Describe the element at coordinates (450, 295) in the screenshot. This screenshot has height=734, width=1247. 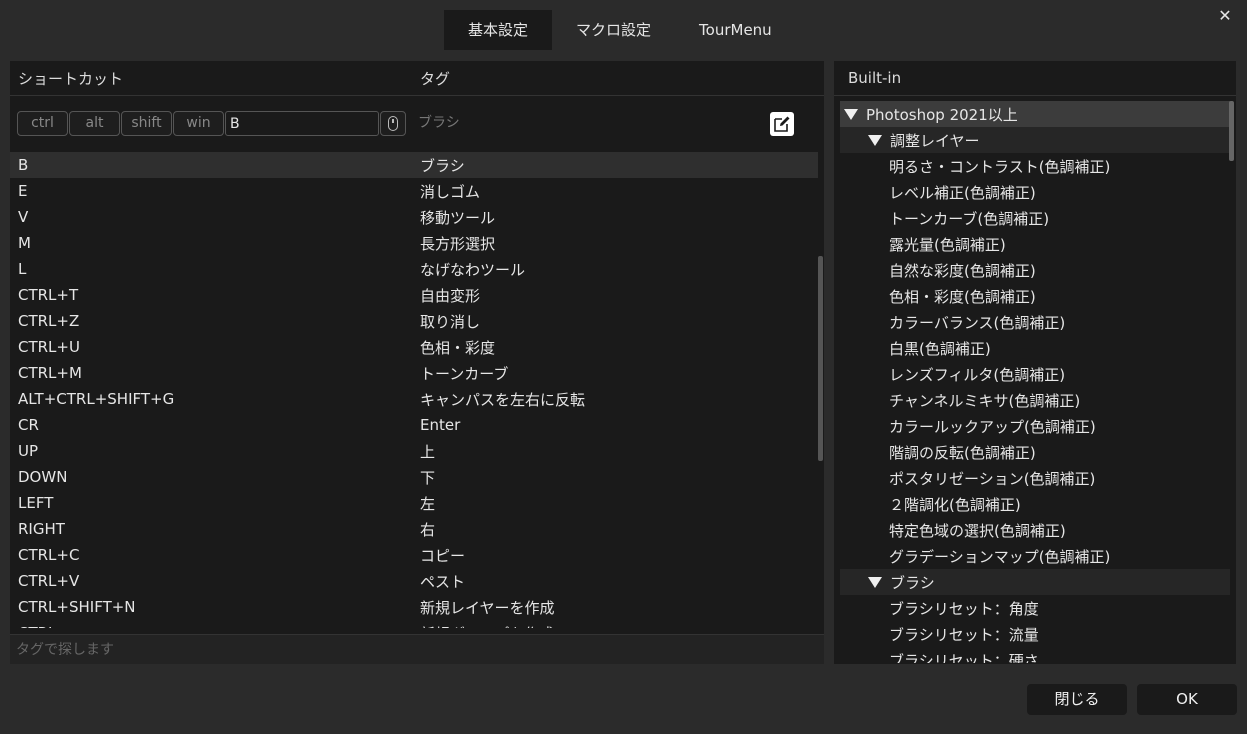
I see `tag-cell: 自由変形` at that location.